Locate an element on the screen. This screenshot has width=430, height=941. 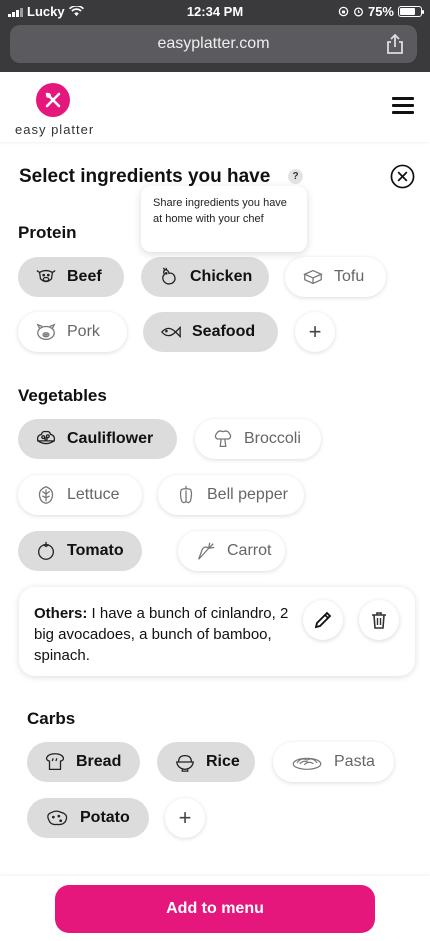
chip-label: Potato is located at coordinates (105, 817).